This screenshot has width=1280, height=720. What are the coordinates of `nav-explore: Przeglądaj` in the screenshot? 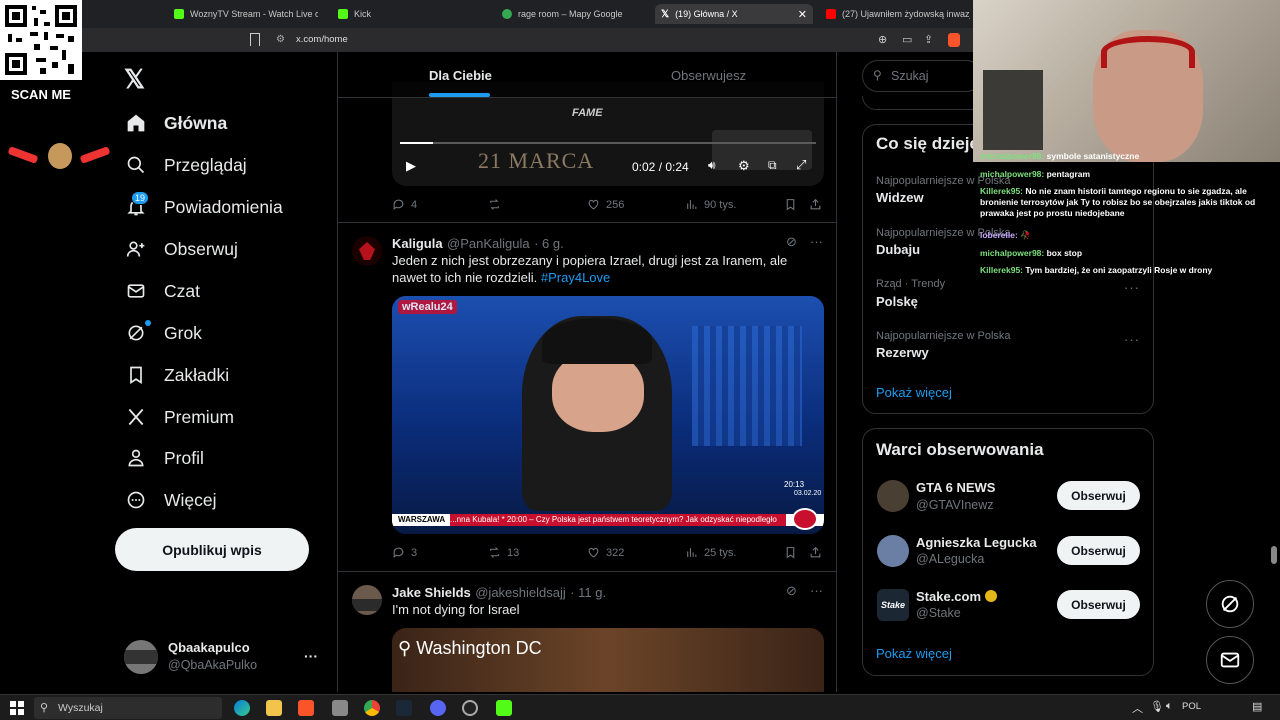 It's located at (186, 165).